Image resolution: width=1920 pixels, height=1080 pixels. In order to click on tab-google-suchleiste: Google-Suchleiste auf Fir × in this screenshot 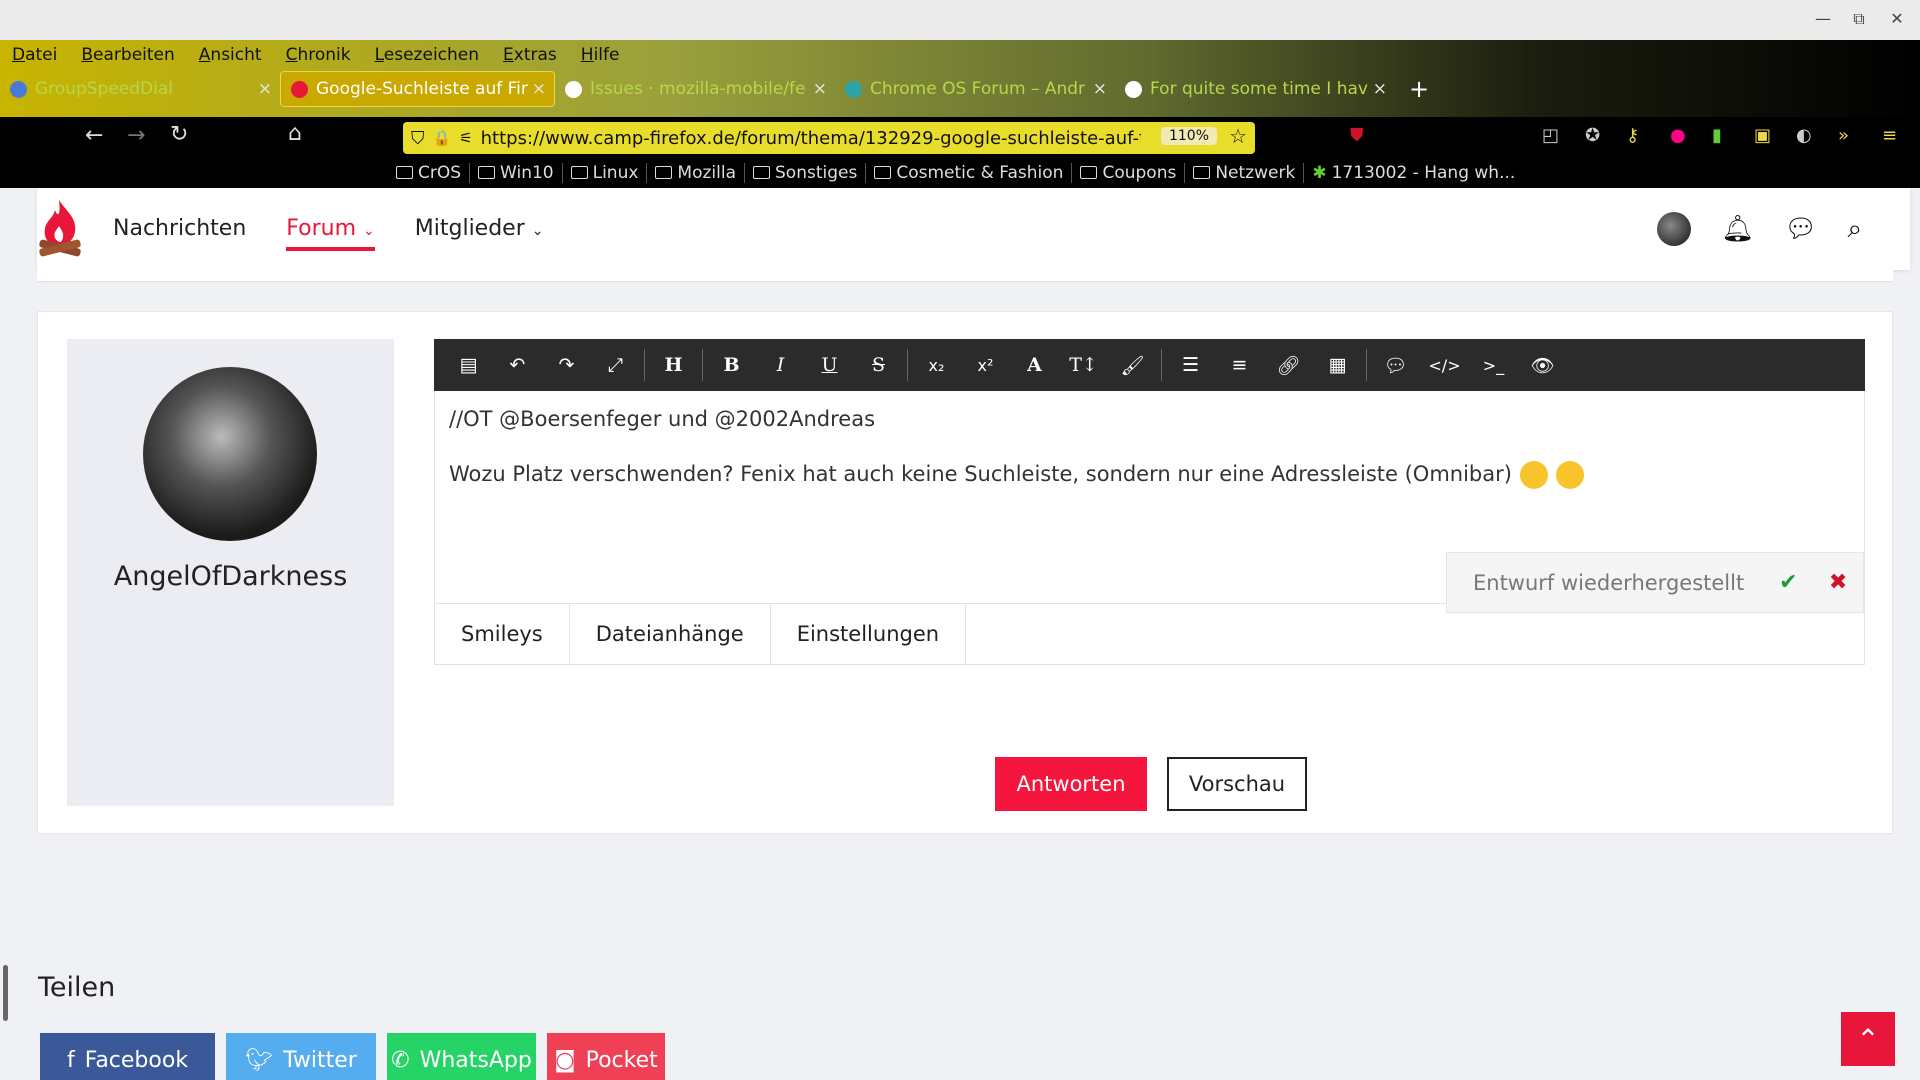, I will do `click(417, 89)`.